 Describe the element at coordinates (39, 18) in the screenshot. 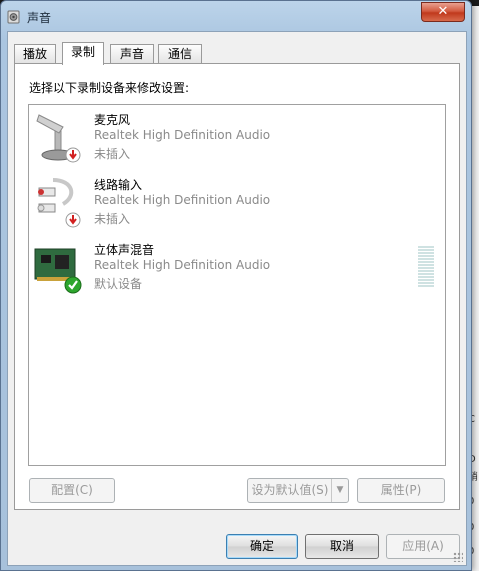

I see `window-title: 声音` at that location.